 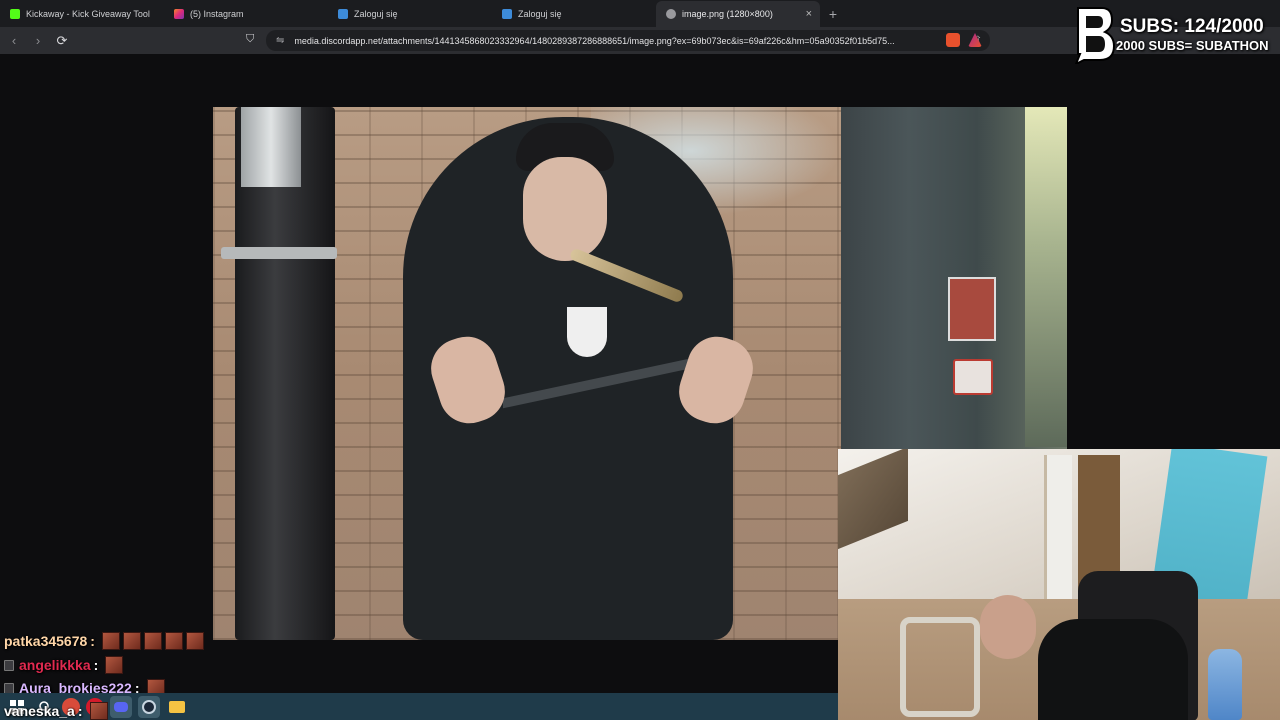 I want to click on webcam-feed, so click(x=1059, y=584).